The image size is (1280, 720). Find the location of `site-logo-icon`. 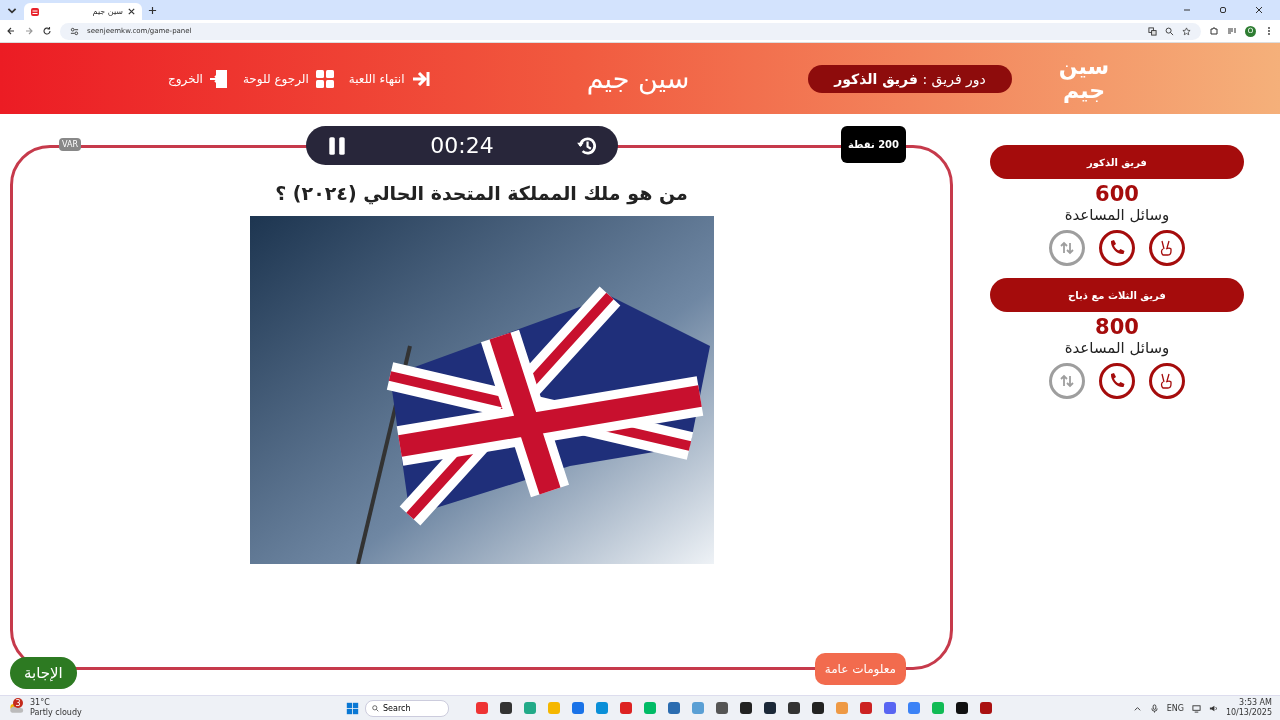

site-logo-icon is located at coordinates (35, 11).